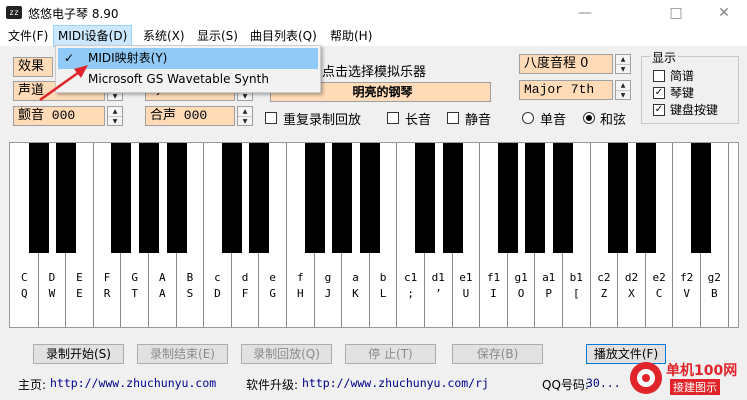 The width and height of the screenshot is (747, 400). What do you see at coordinates (659, 110) in the screenshot?
I see `keyboard-keys-checkbox: ✓` at bounding box center [659, 110].